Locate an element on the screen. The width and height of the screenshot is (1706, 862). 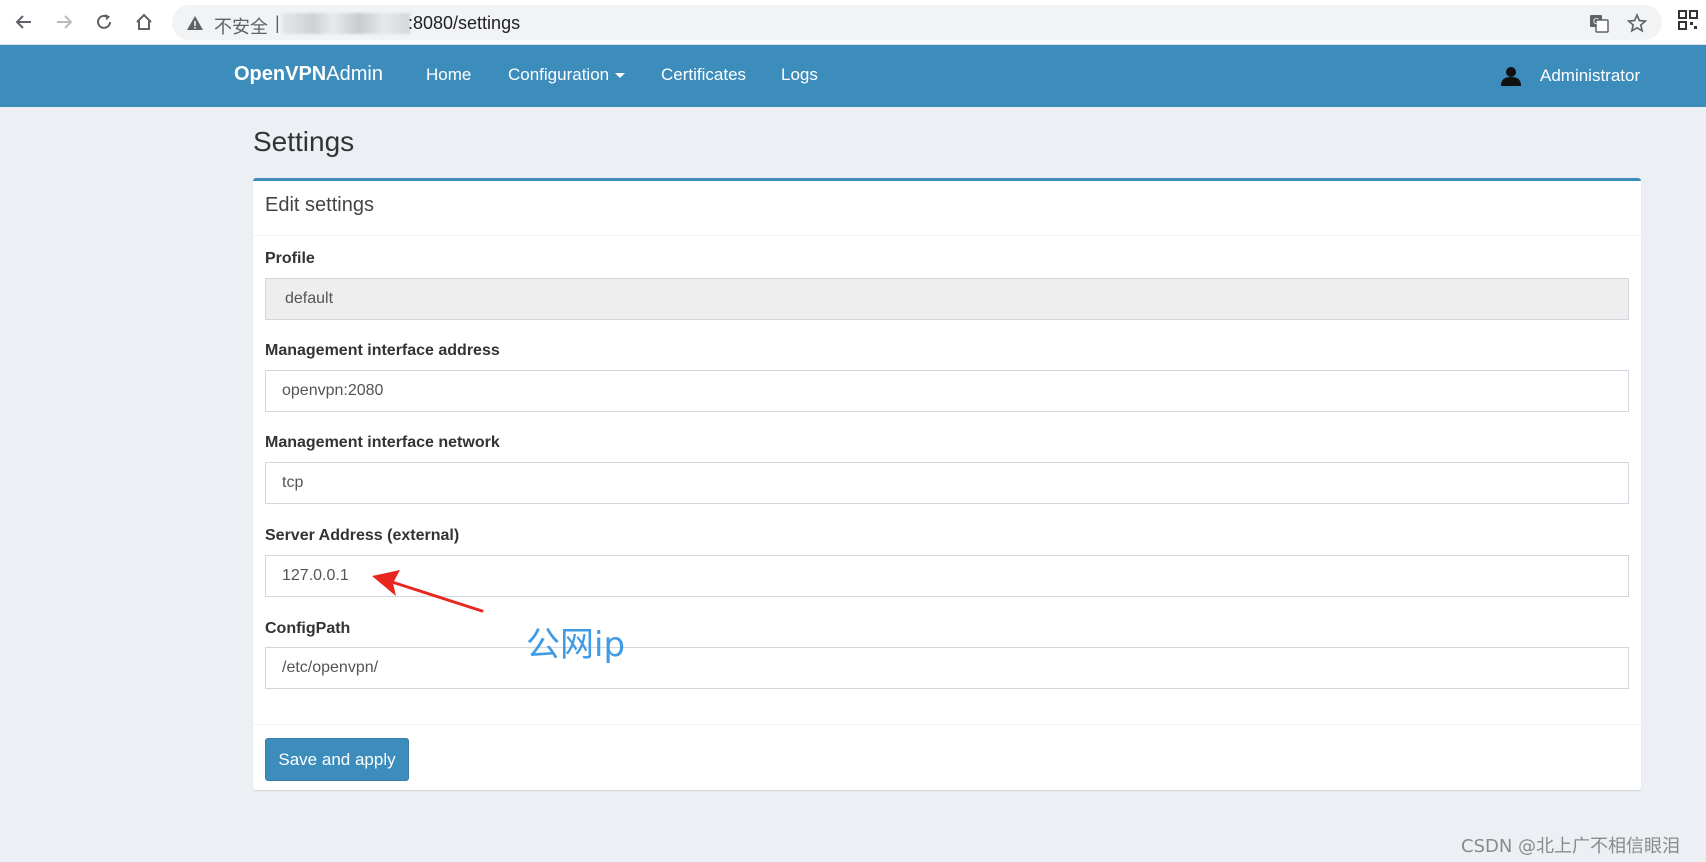
blurred-host is located at coordinates (346, 23).